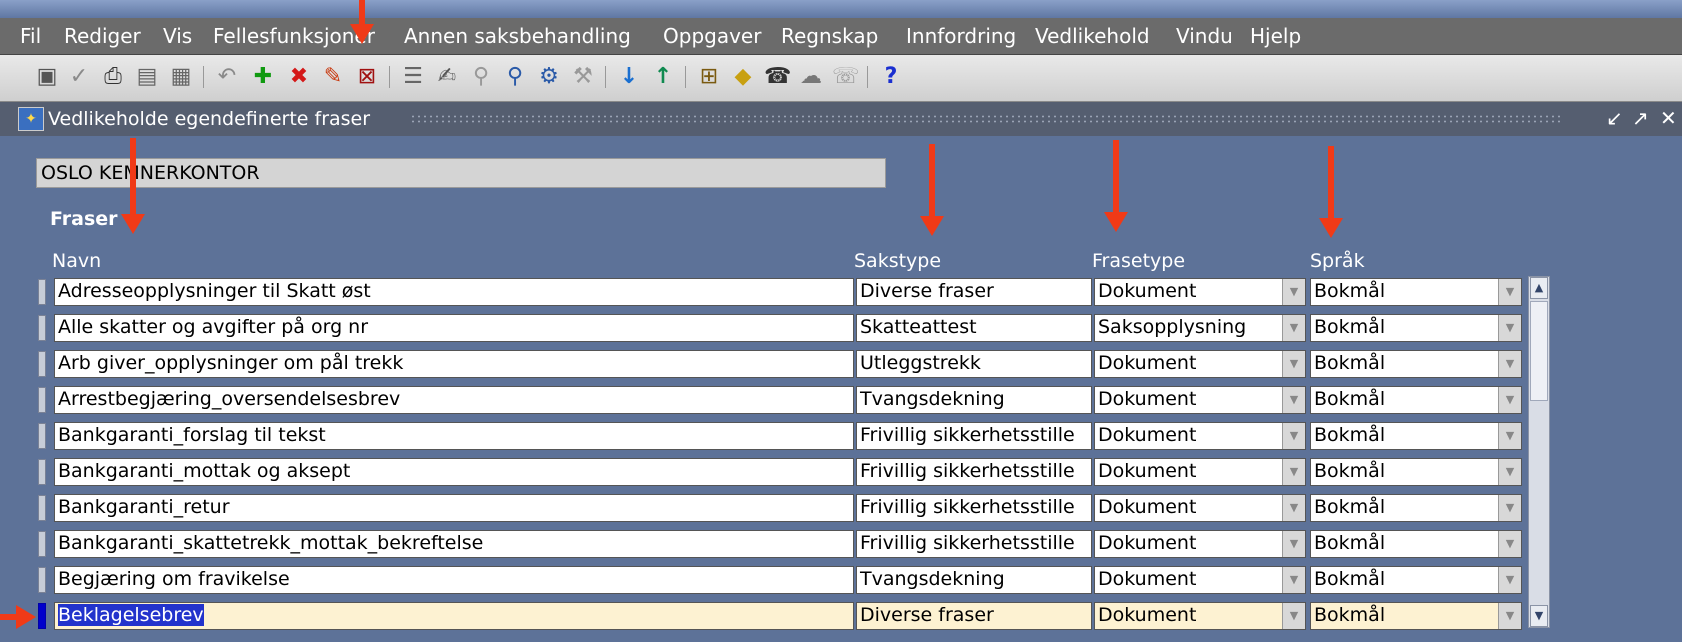 Image resolution: width=1682 pixels, height=642 pixels. What do you see at coordinates (712, 36) in the screenshot?
I see `menu-oppgaver: Oppgaver` at bounding box center [712, 36].